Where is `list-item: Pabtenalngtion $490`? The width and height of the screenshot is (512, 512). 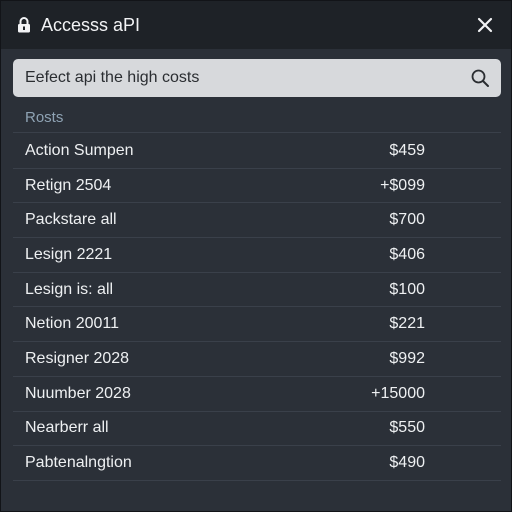 list-item: Pabtenalngtion $490 is located at coordinates (257, 463).